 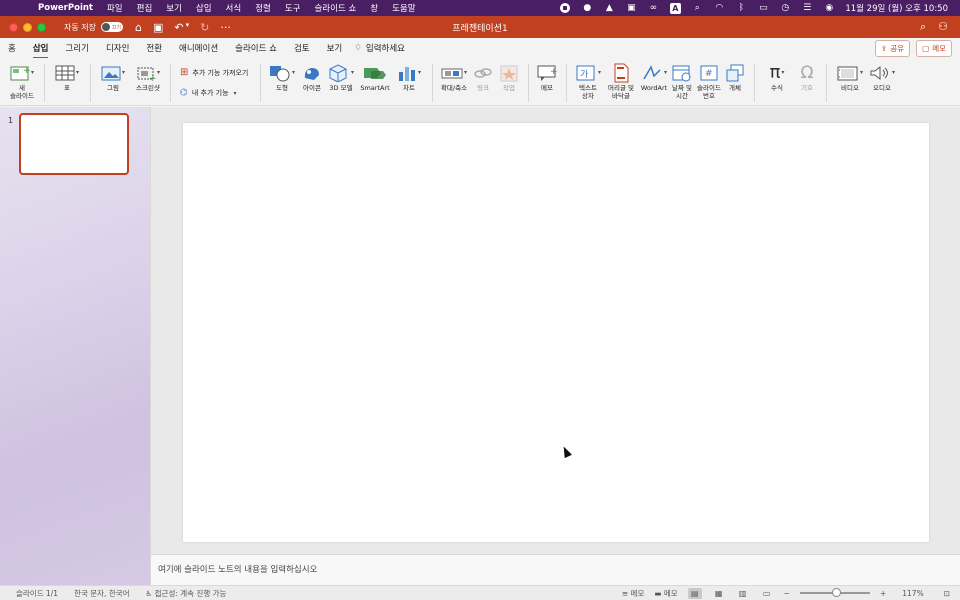 What do you see at coordinates (65, 8) in the screenshot?
I see `menu-app-name: PowerPoint` at bounding box center [65, 8].